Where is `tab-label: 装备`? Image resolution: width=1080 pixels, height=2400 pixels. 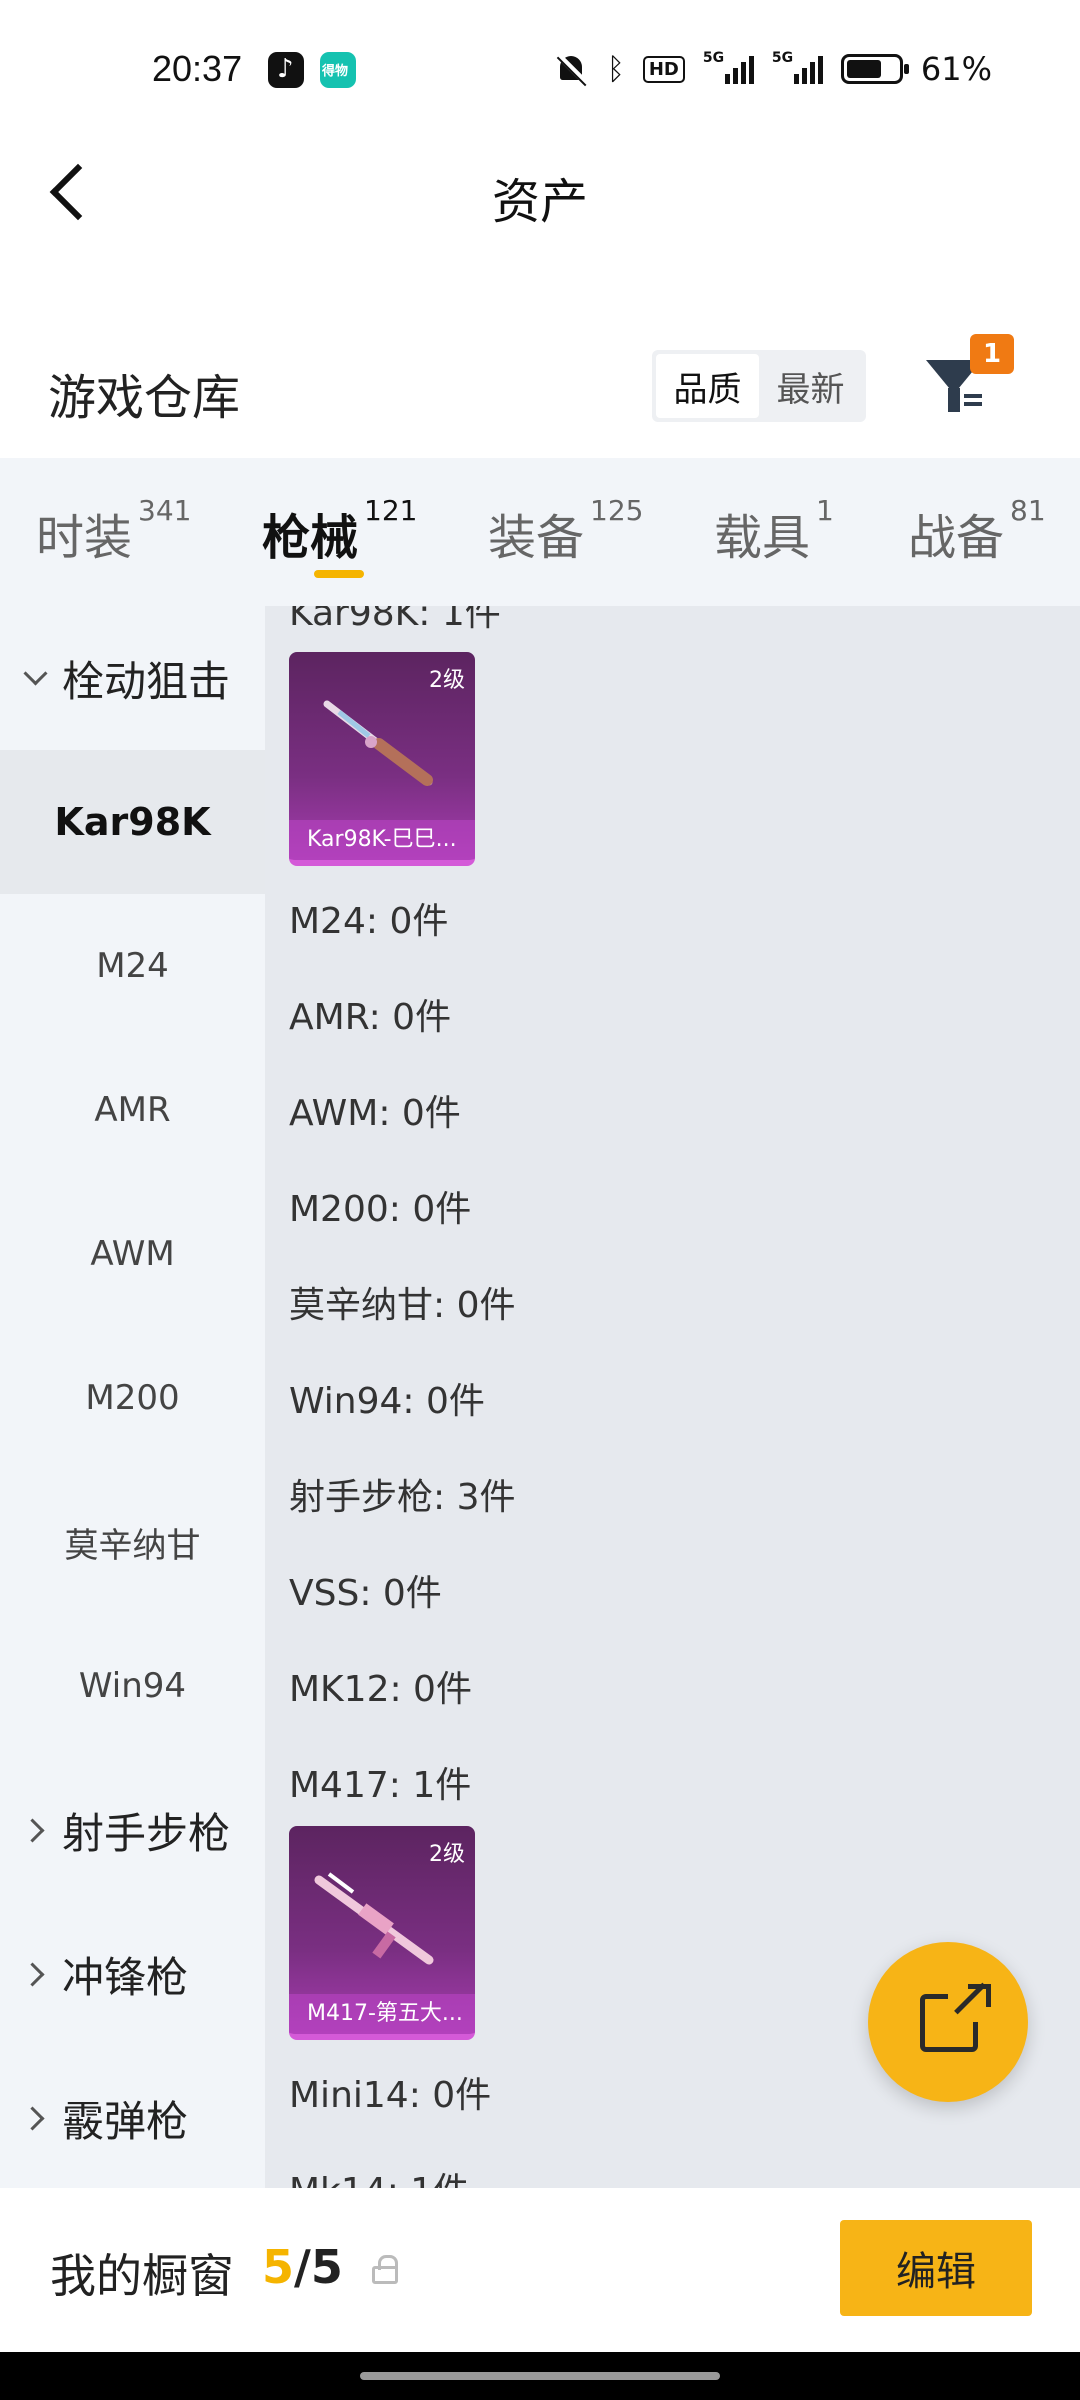
tab-label: 装备 is located at coordinates (536, 538).